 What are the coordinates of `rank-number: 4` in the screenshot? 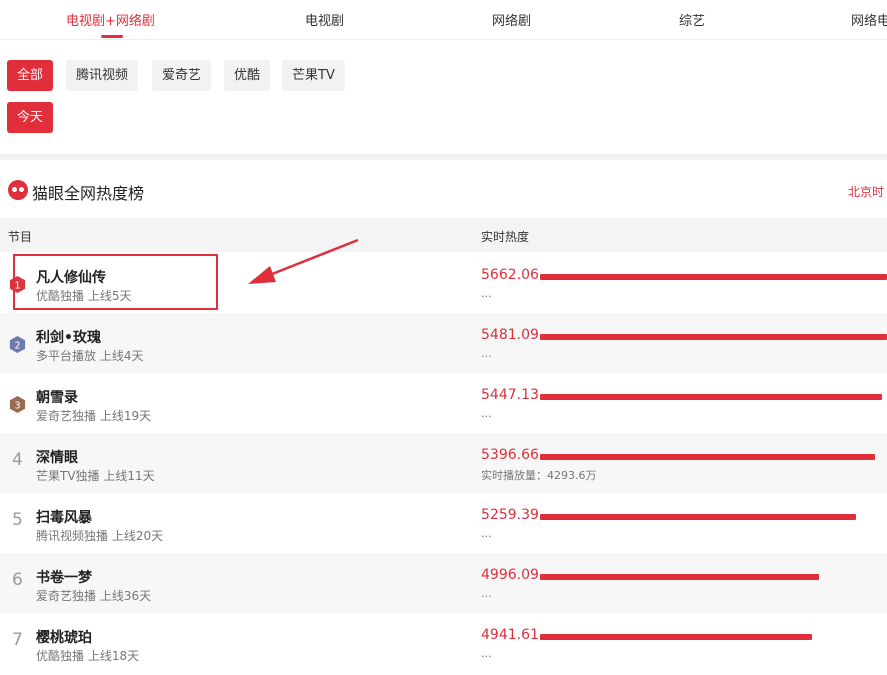 It's located at (17, 460).